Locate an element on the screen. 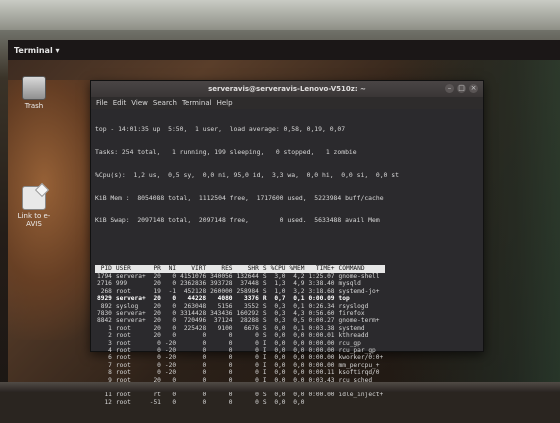 This screenshot has height=423, width=560. menu-view: View is located at coordinates (139, 103).